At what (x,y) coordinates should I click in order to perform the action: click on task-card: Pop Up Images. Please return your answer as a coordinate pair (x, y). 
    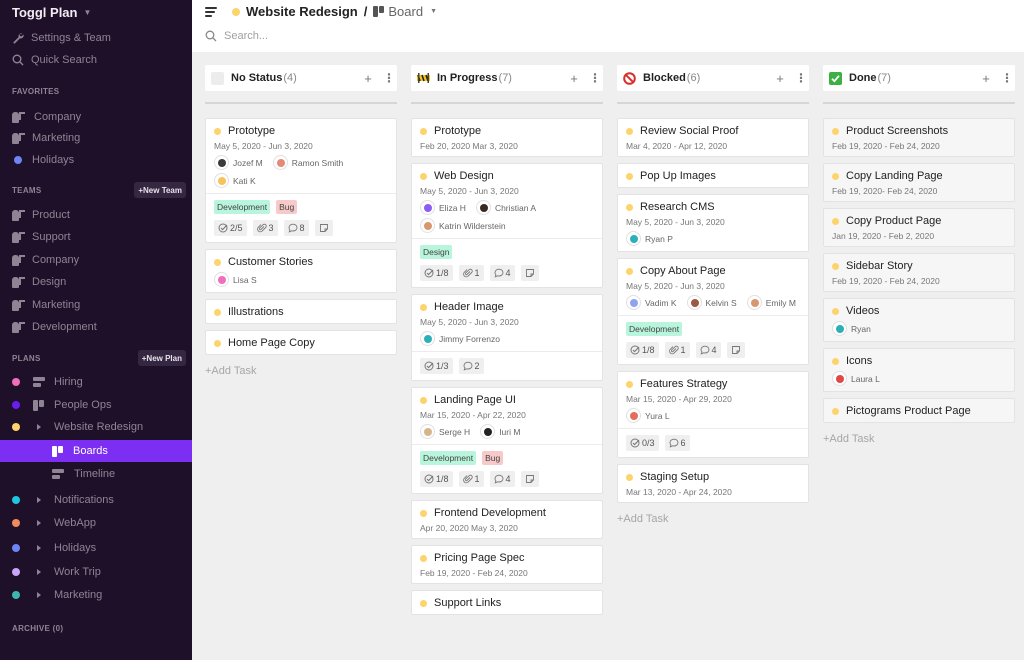
    Looking at the image, I should click on (713, 175).